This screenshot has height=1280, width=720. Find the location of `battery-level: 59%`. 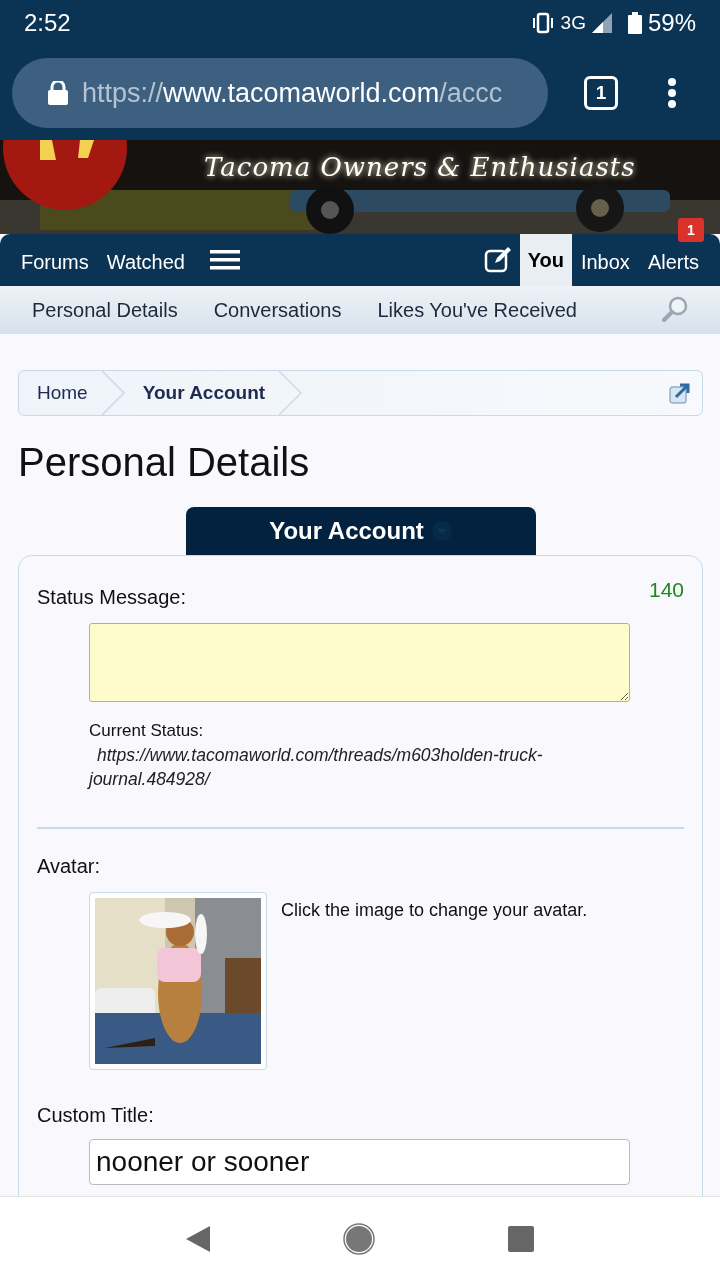

battery-level: 59% is located at coordinates (671, 23).